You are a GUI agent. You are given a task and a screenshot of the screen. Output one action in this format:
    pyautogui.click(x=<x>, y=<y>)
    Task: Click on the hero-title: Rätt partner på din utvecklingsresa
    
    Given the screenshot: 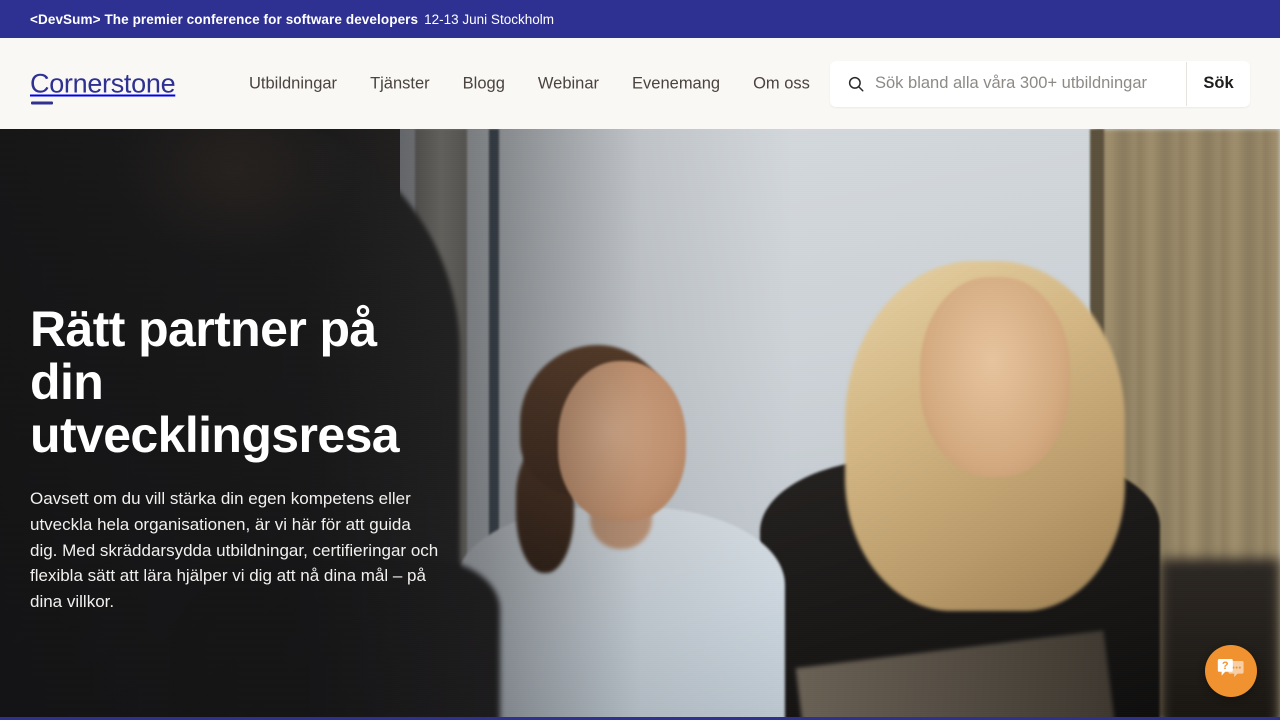 What is the action you would take?
    pyautogui.click(x=215, y=382)
    